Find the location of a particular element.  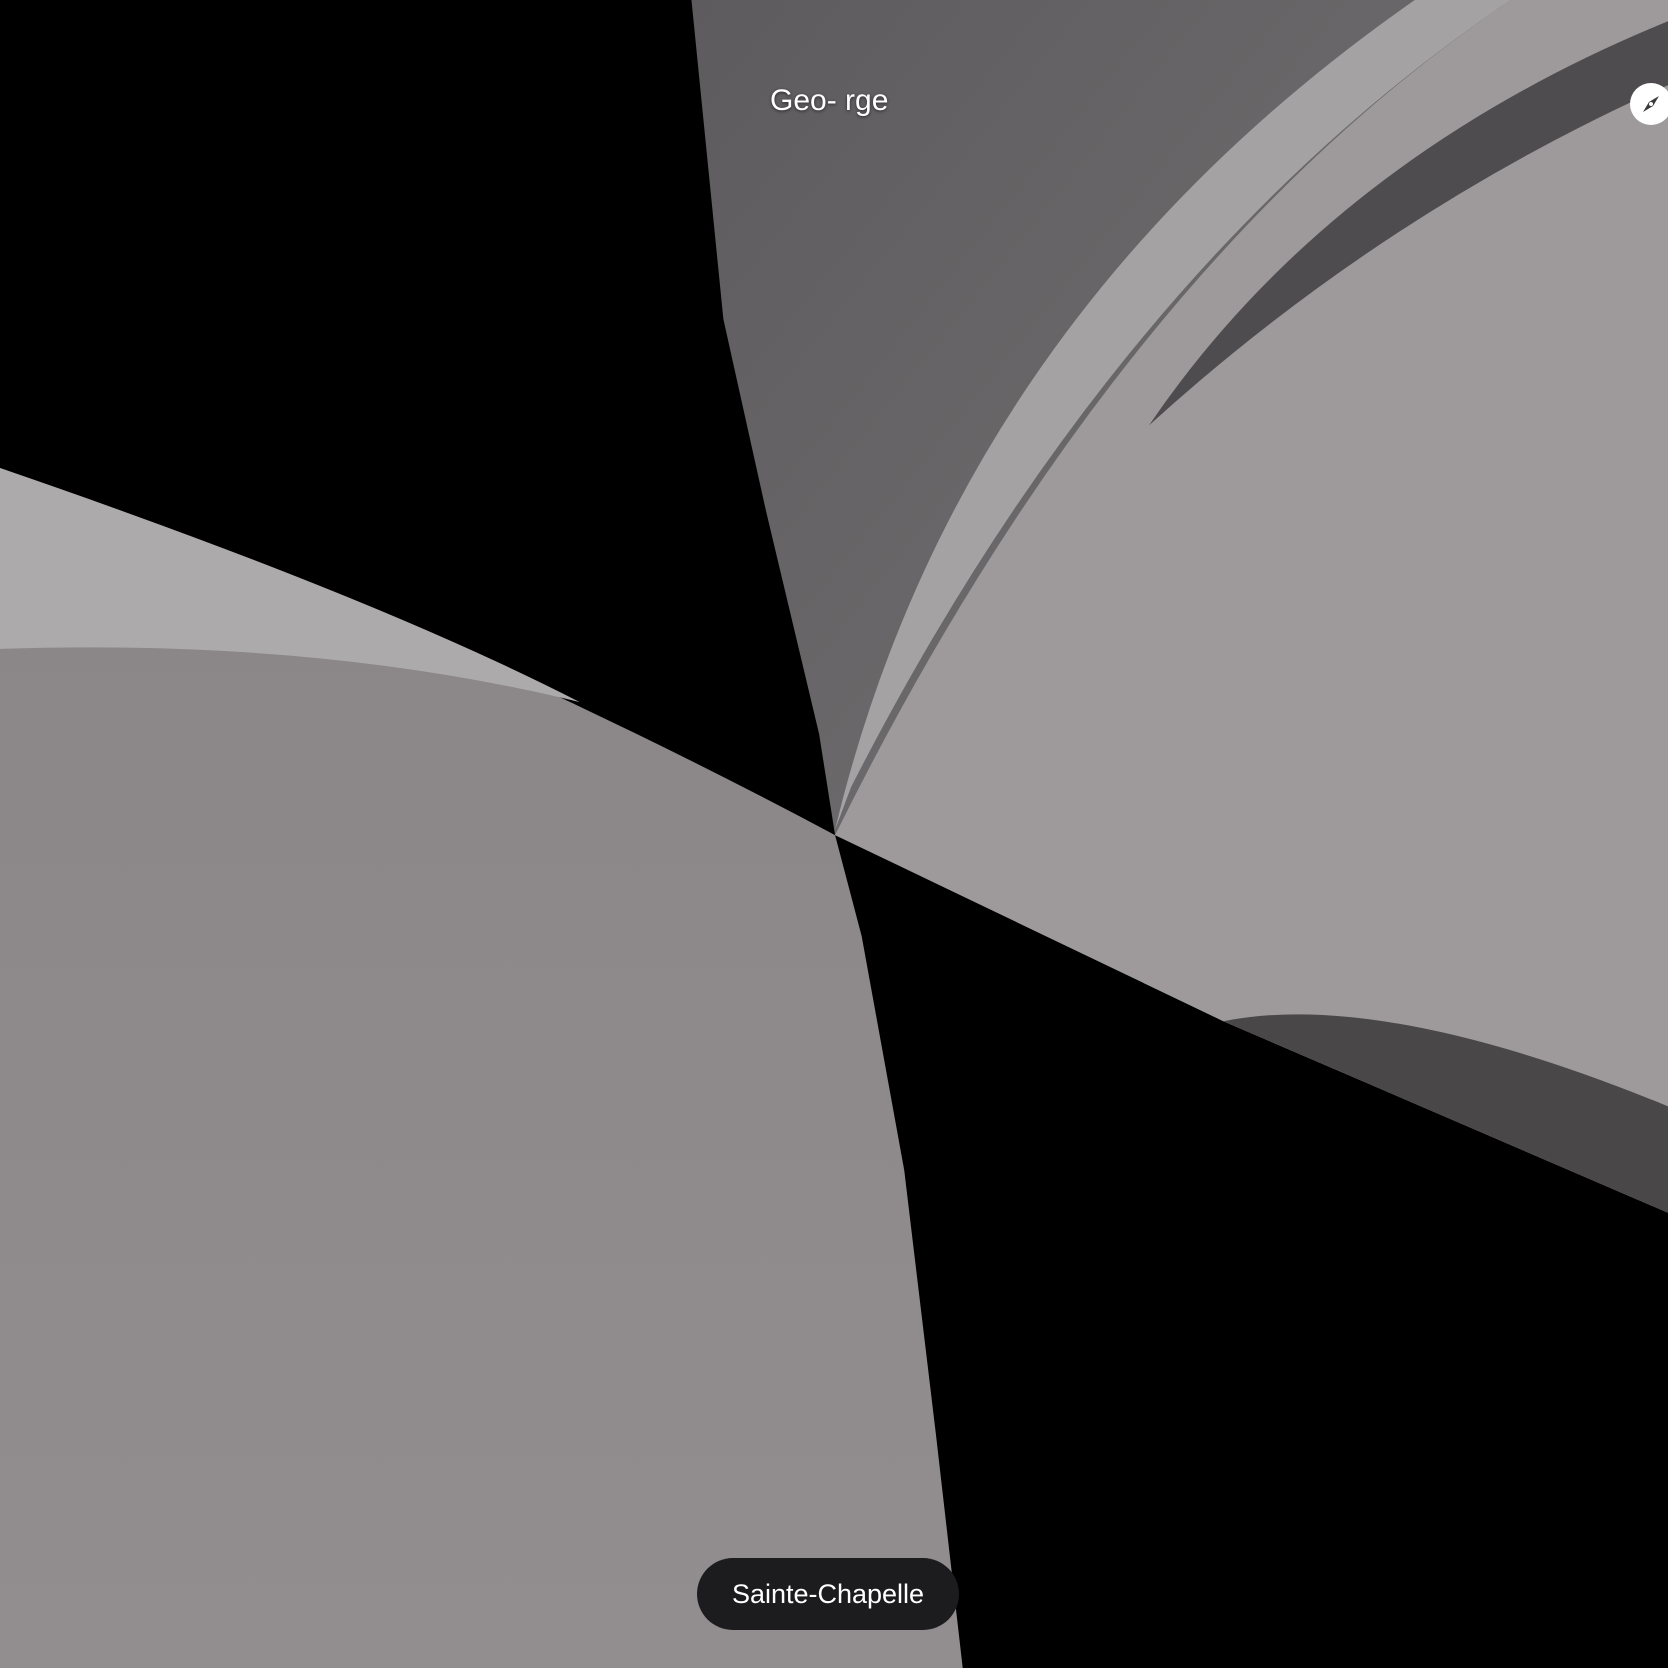

street-label: Geo- rge is located at coordinates (829, 100).